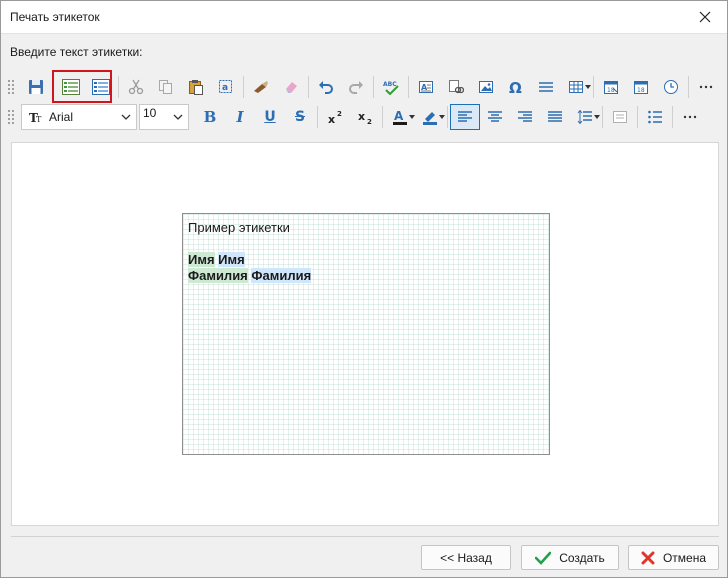 This screenshot has height=578, width=728. I want to click on create-button: Создать, so click(570, 557).